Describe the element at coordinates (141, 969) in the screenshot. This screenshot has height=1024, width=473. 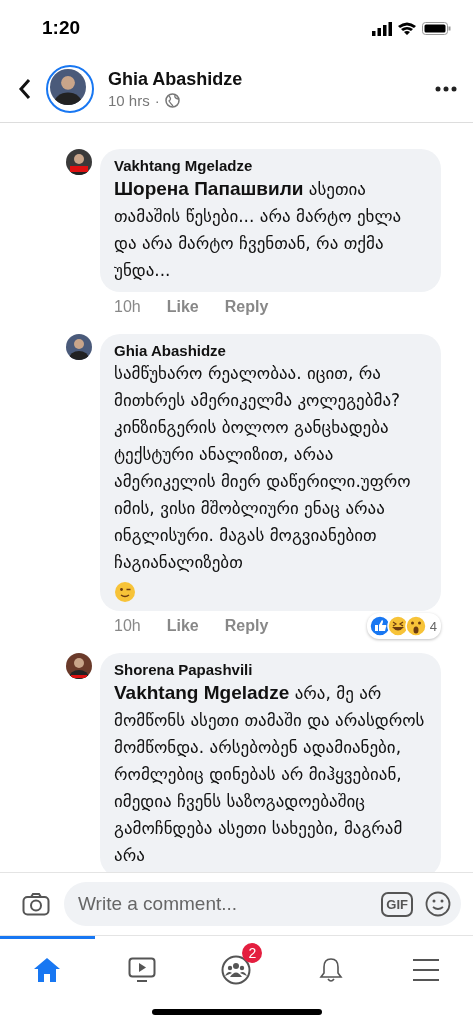
I see `video-icon` at that location.